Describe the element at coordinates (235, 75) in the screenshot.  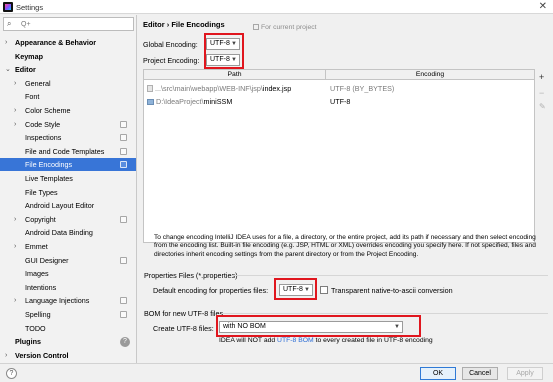
I see `column-header-path: Path` at that location.